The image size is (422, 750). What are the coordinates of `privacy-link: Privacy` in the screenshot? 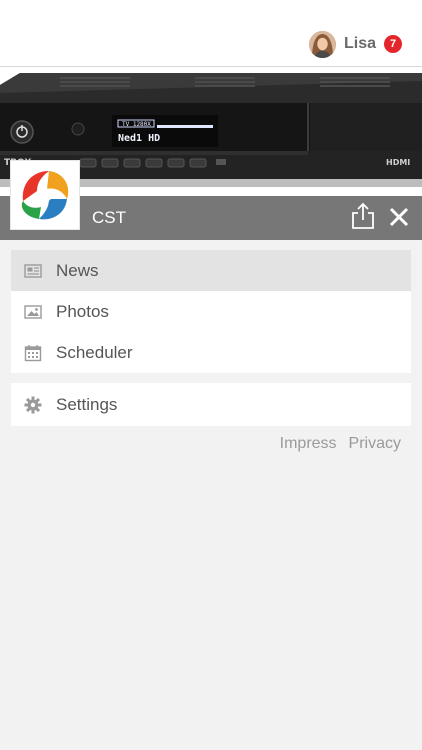 It's located at (375, 443).